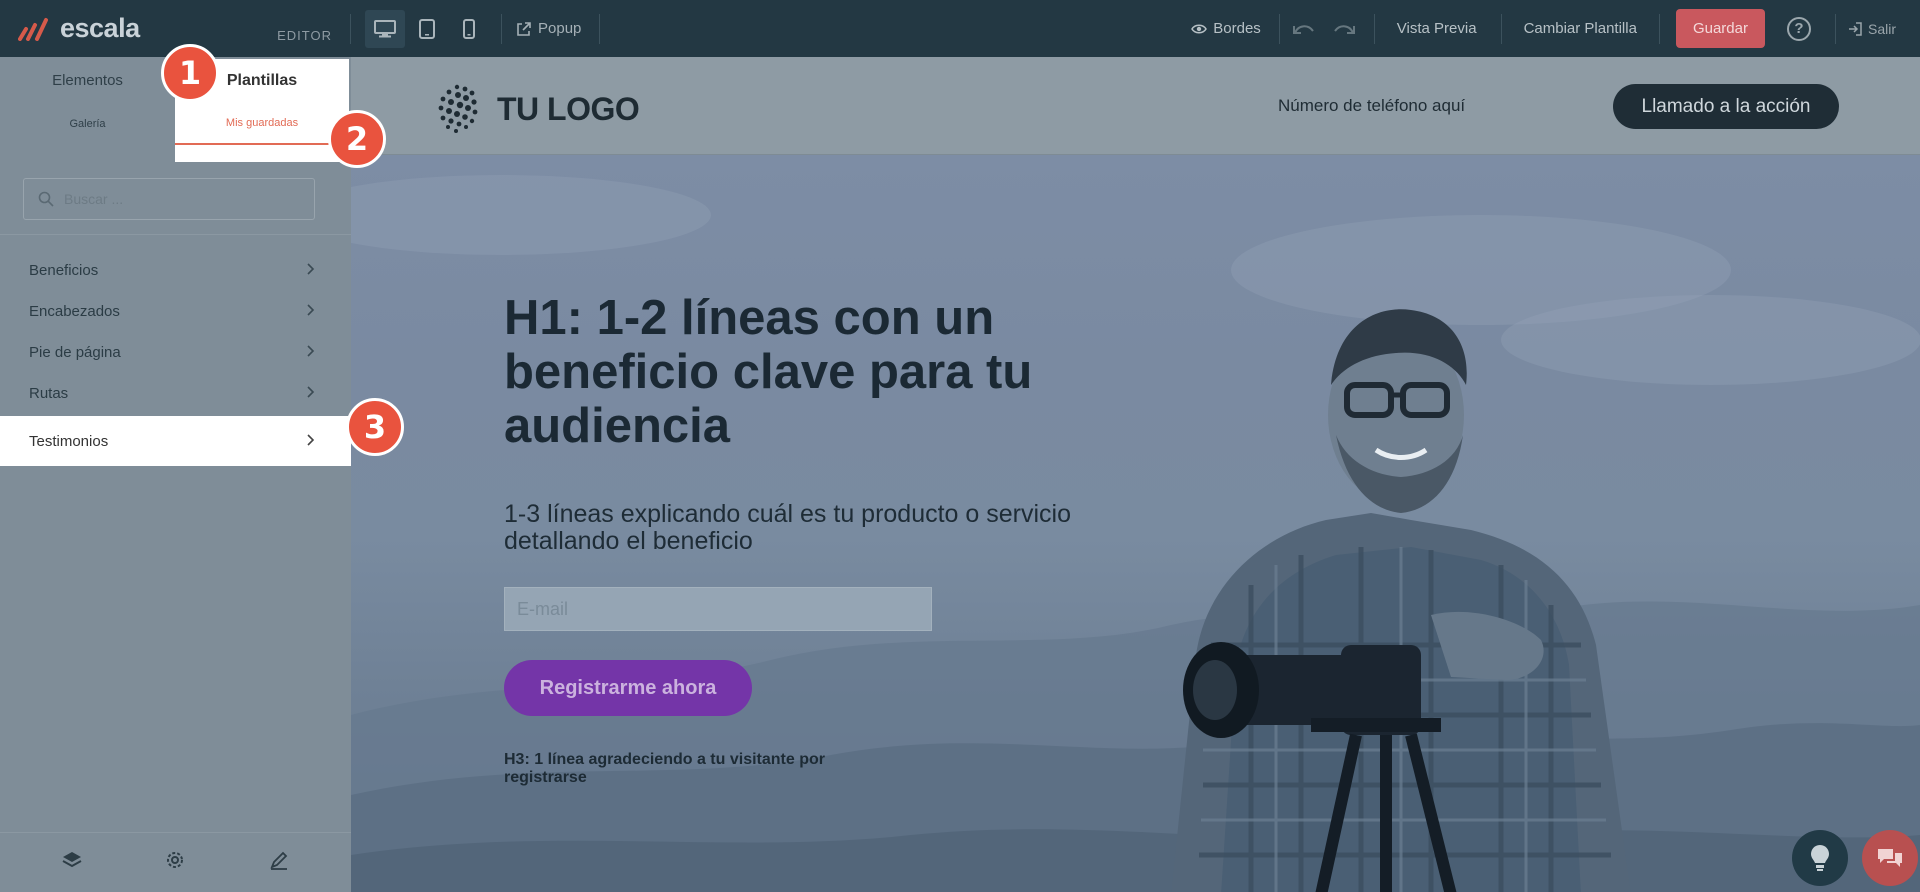 The image size is (1920, 892). I want to click on lightbulb-icon, so click(1820, 858).